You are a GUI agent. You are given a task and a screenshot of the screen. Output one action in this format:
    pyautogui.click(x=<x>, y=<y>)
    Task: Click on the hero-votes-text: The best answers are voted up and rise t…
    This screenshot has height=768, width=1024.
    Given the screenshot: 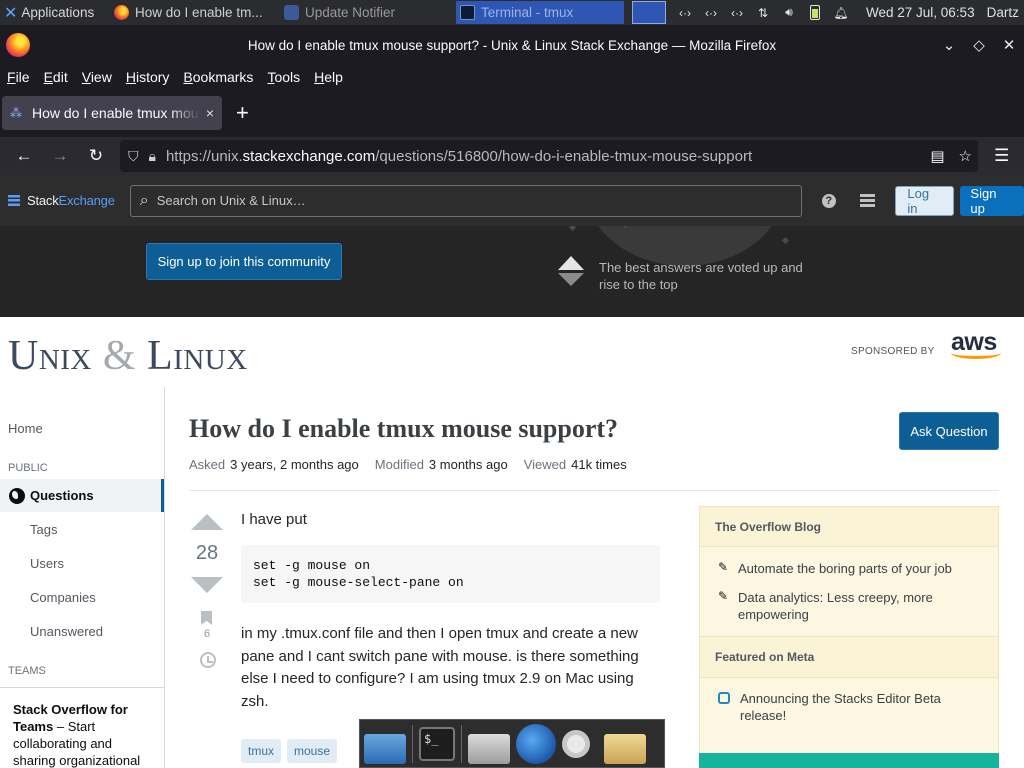 What is the action you would take?
    pyautogui.click(x=701, y=276)
    